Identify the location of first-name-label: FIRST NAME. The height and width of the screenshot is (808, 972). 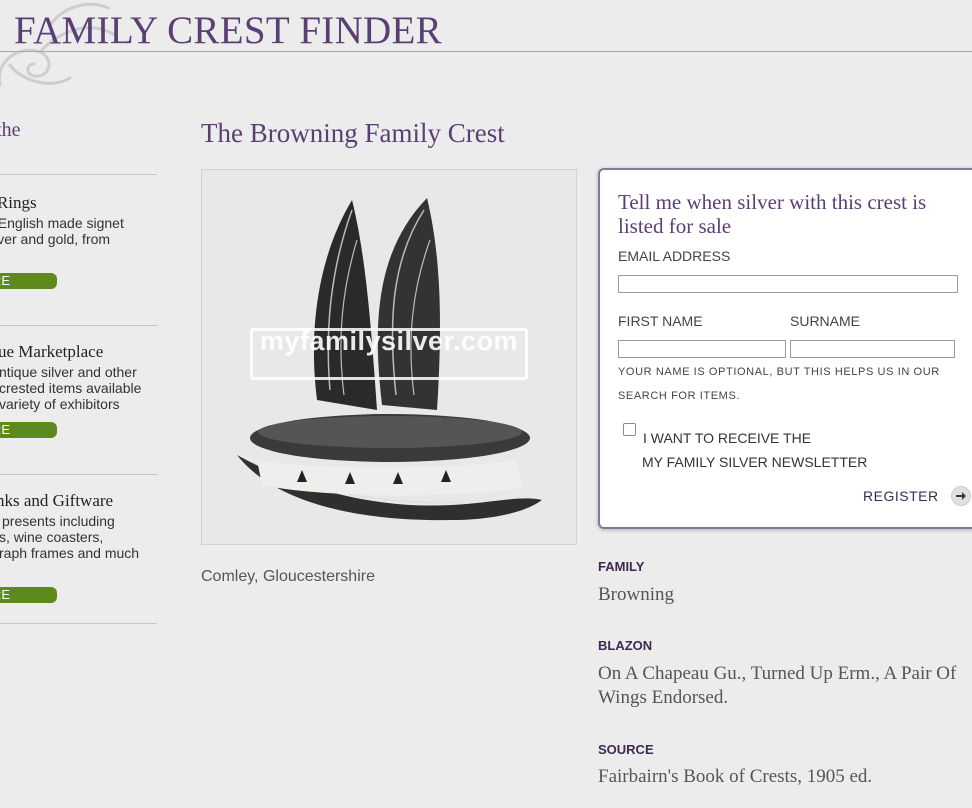
(660, 321).